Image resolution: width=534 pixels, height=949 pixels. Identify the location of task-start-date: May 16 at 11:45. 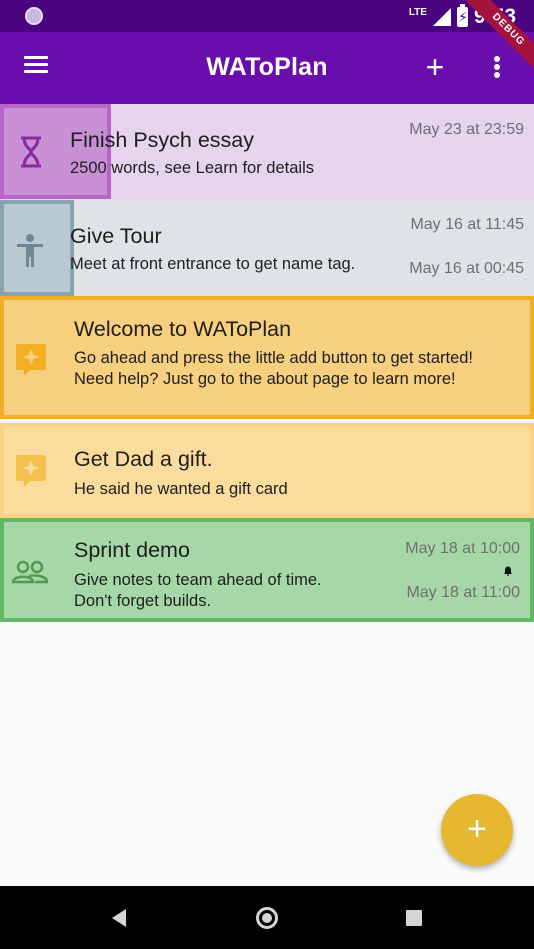
(467, 224).